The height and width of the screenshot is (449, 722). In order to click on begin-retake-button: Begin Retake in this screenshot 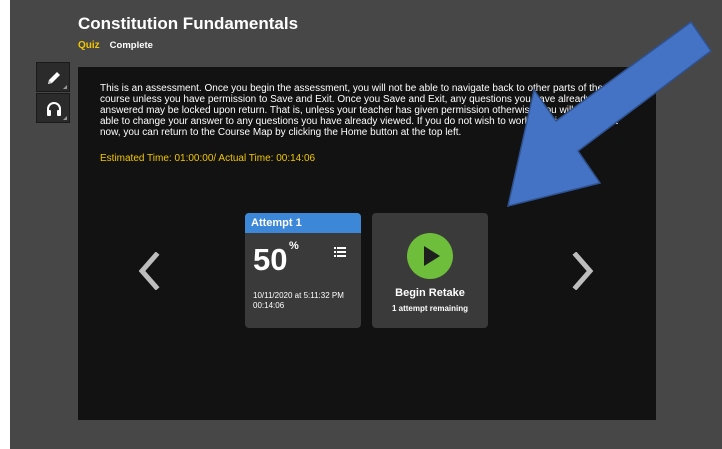, I will do `click(430, 293)`.